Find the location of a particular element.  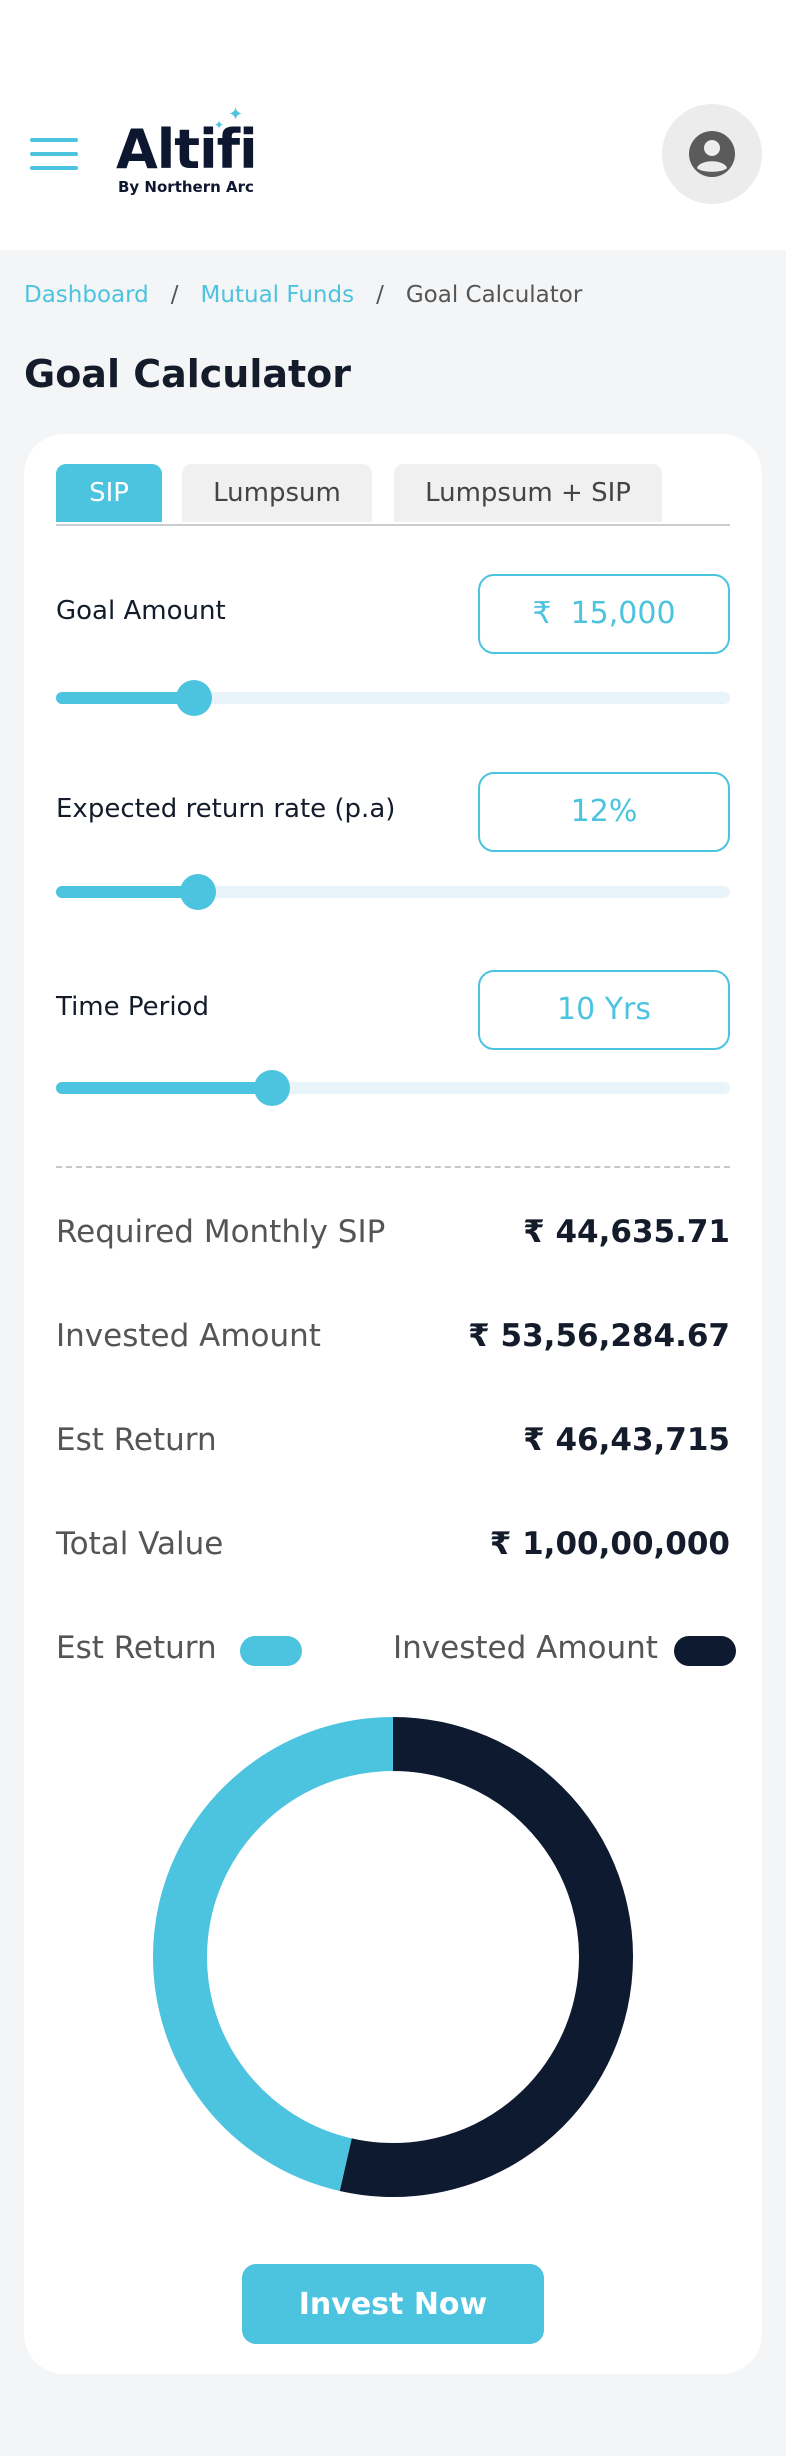

user-avatar-button is located at coordinates (712, 154).